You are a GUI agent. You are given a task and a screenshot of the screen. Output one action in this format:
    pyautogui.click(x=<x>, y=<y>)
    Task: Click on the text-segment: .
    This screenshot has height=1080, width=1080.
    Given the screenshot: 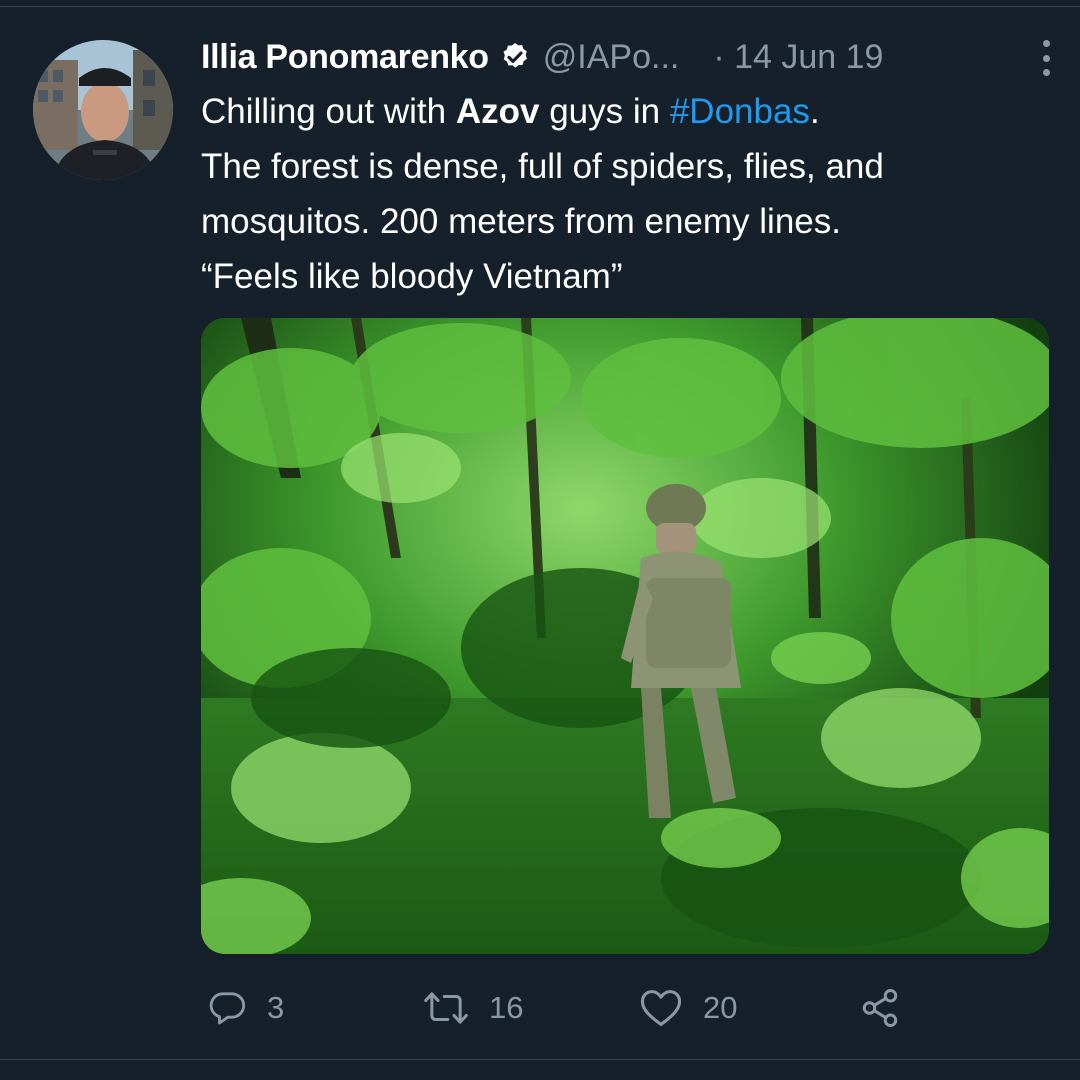 What is the action you would take?
    pyautogui.click(x=814, y=111)
    